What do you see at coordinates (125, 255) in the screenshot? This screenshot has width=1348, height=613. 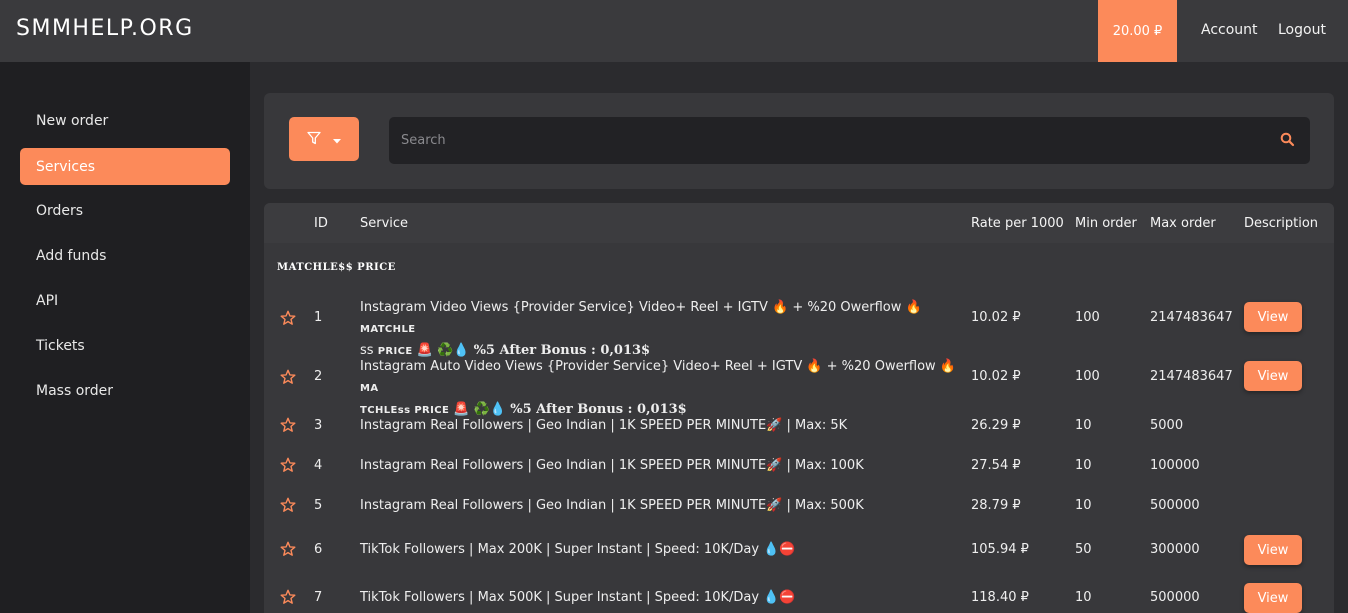 I see `sidebar-item-add-funds: Add funds` at bounding box center [125, 255].